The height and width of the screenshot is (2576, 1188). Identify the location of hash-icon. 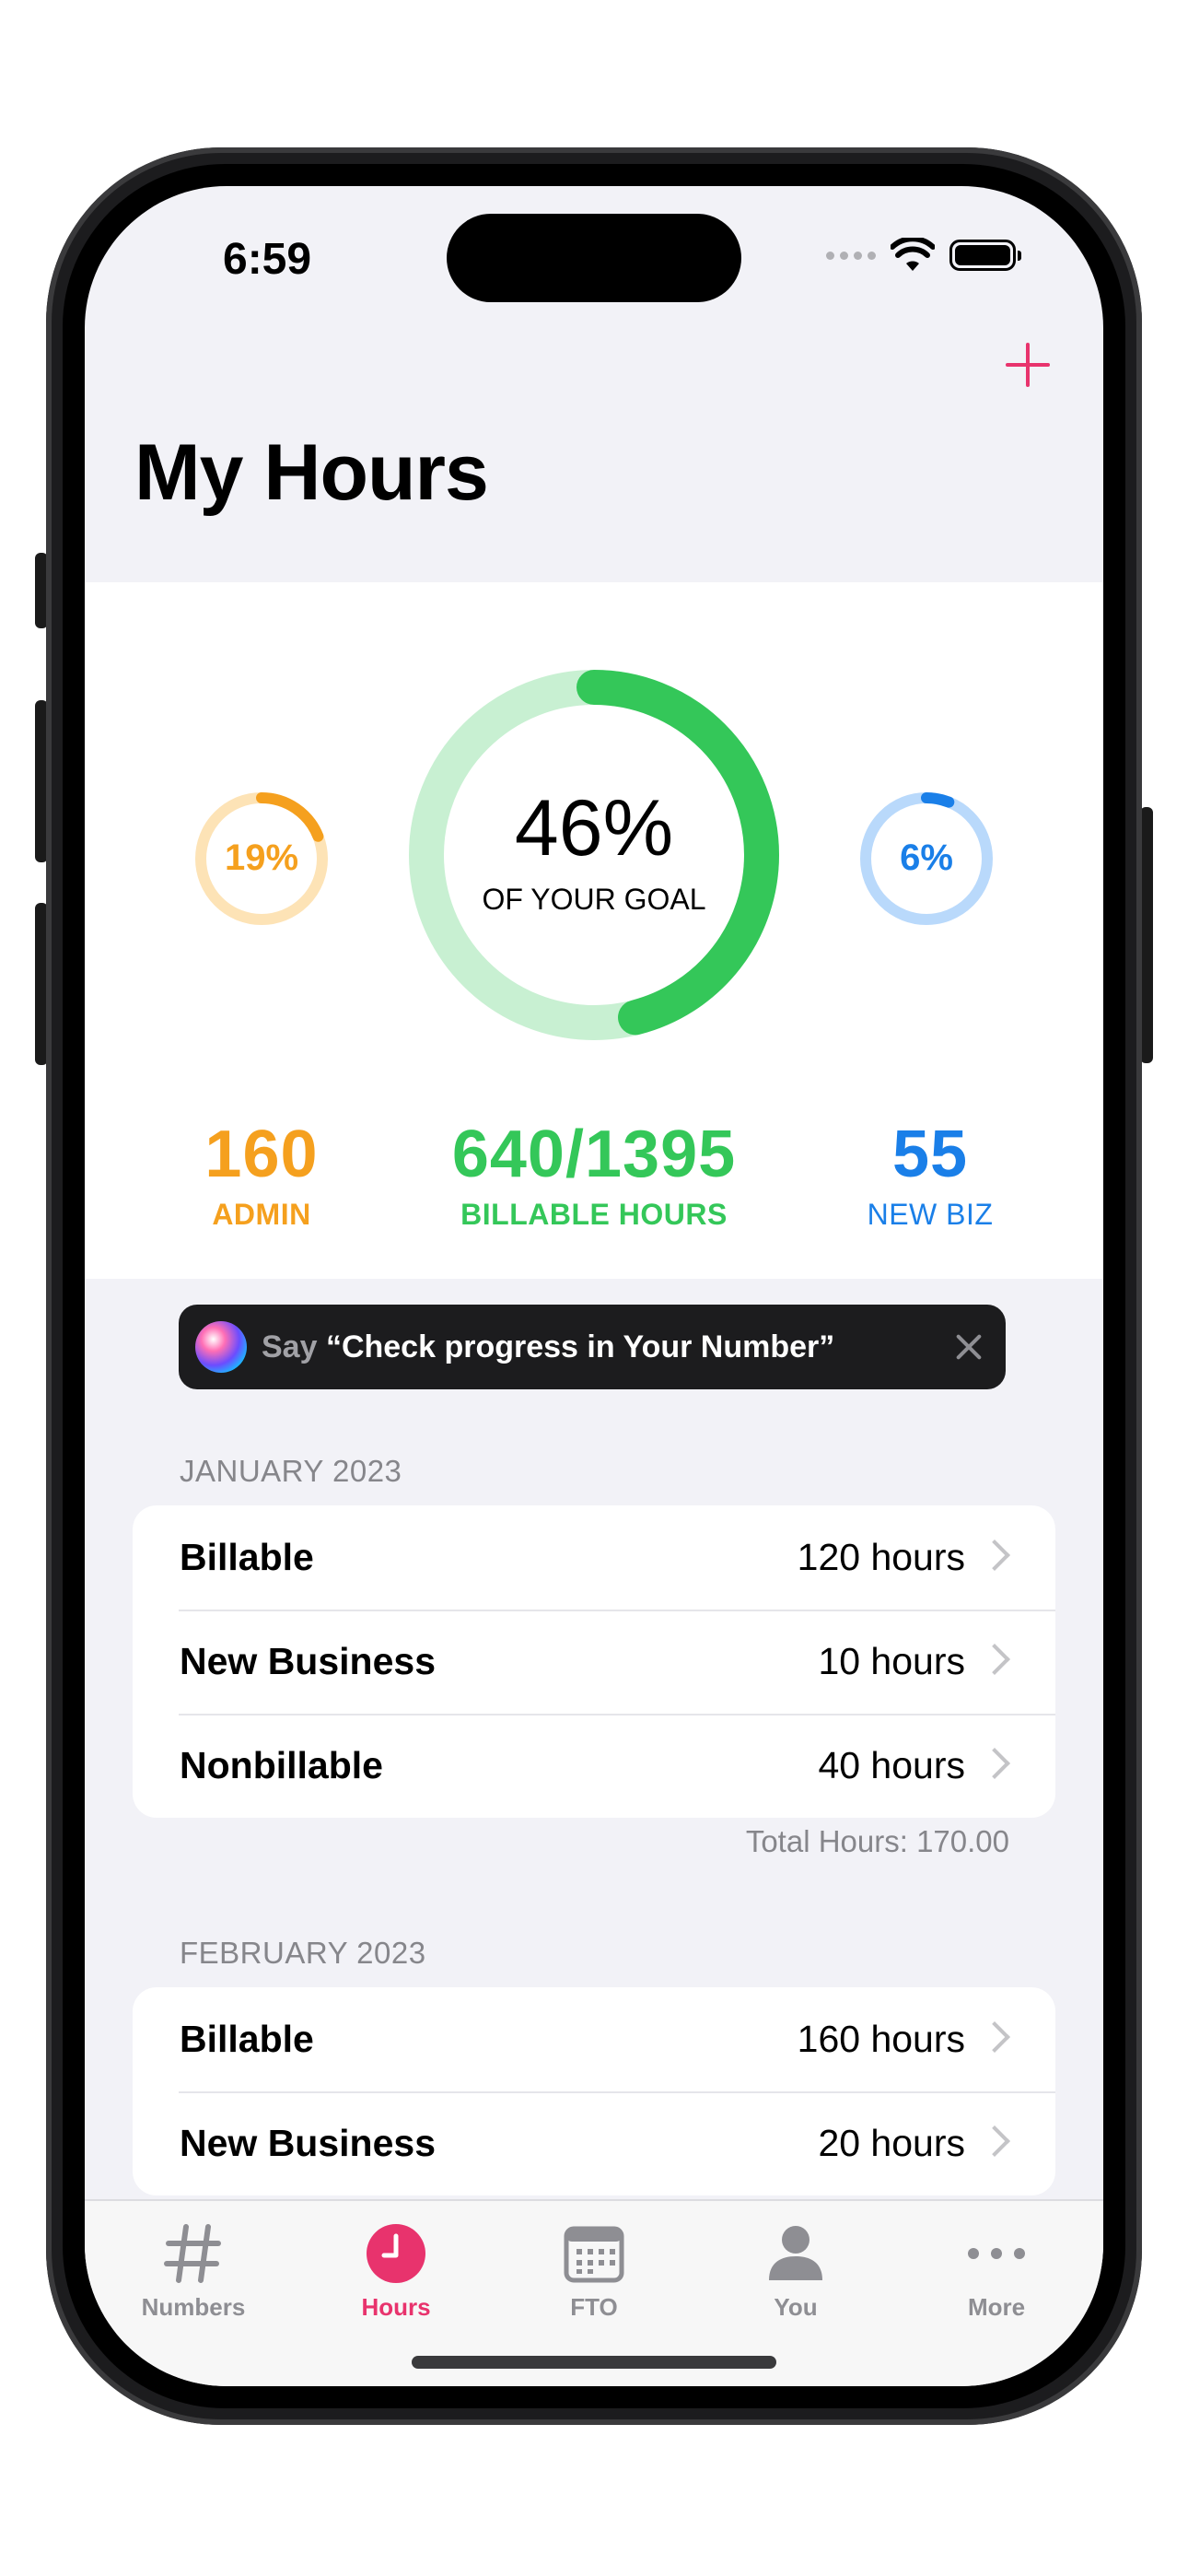
(193, 2253).